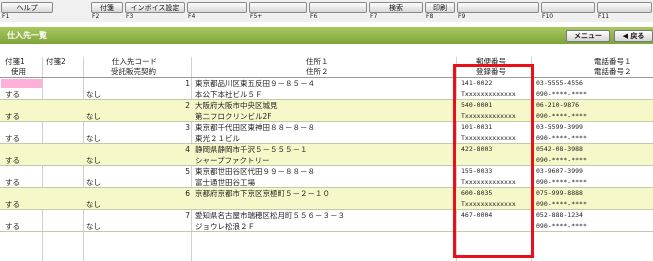  What do you see at coordinates (559, 193) in the screenshot?
I see `phone1: 075-999-8888` at bounding box center [559, 193].